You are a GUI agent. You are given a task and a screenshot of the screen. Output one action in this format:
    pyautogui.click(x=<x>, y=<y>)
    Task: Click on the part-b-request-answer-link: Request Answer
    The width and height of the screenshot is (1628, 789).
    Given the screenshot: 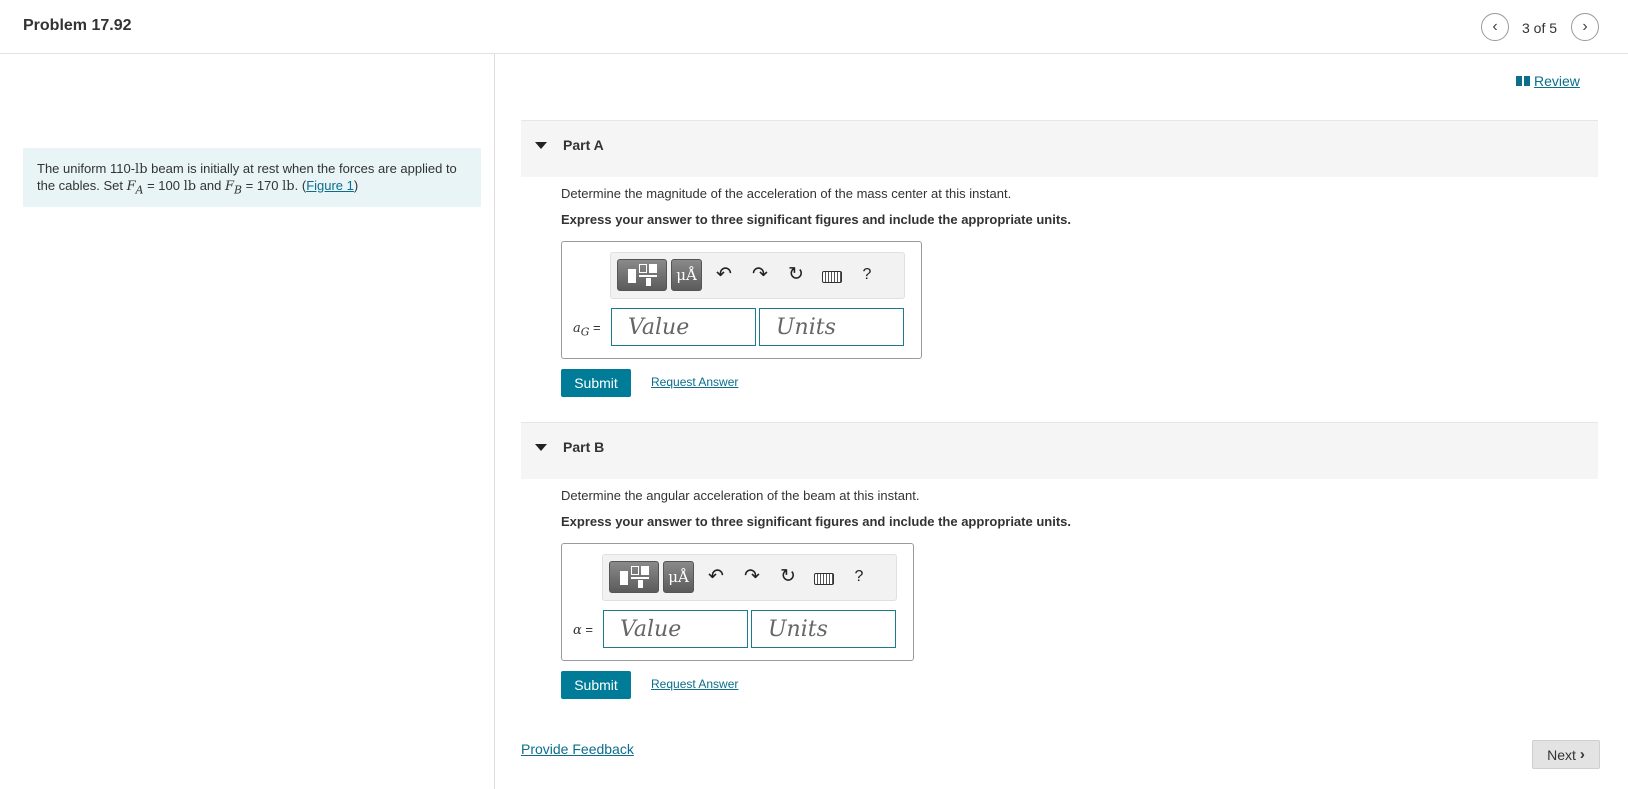 What is the action you would take?
    pyautogui.click(x=694, y=684)
    